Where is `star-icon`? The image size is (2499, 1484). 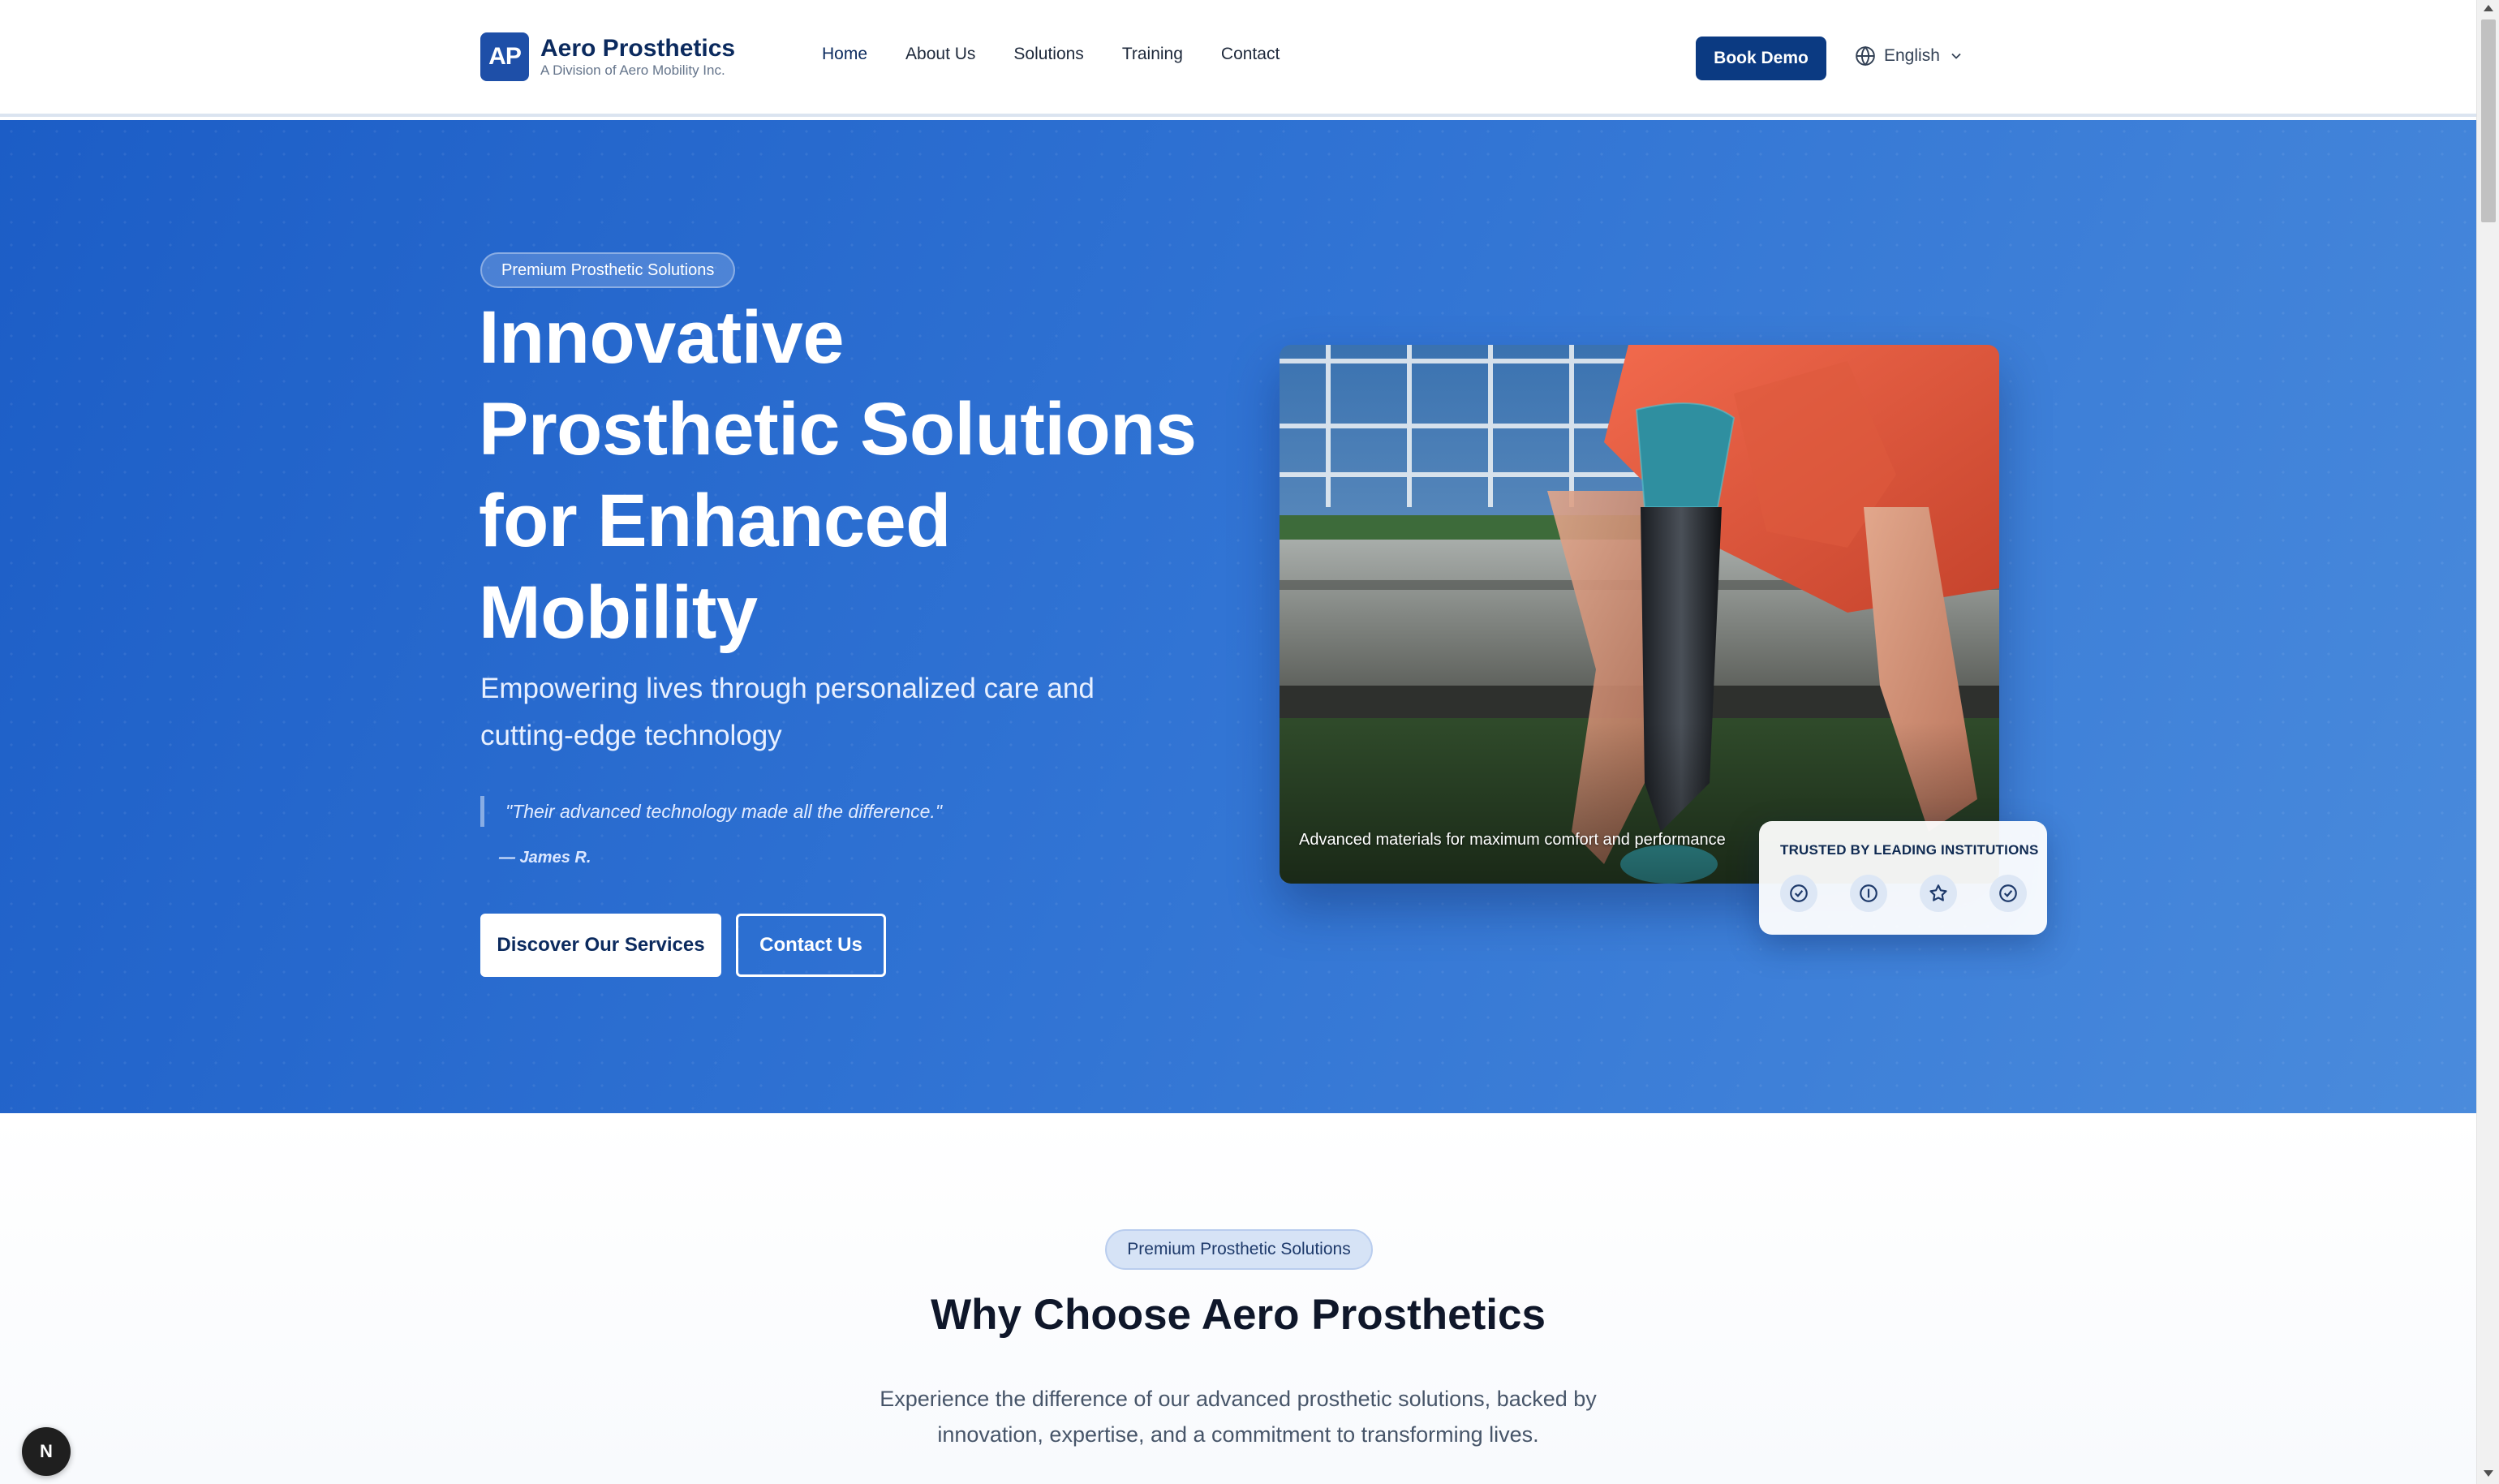
star-icon is located at coordinates (1938, 894).